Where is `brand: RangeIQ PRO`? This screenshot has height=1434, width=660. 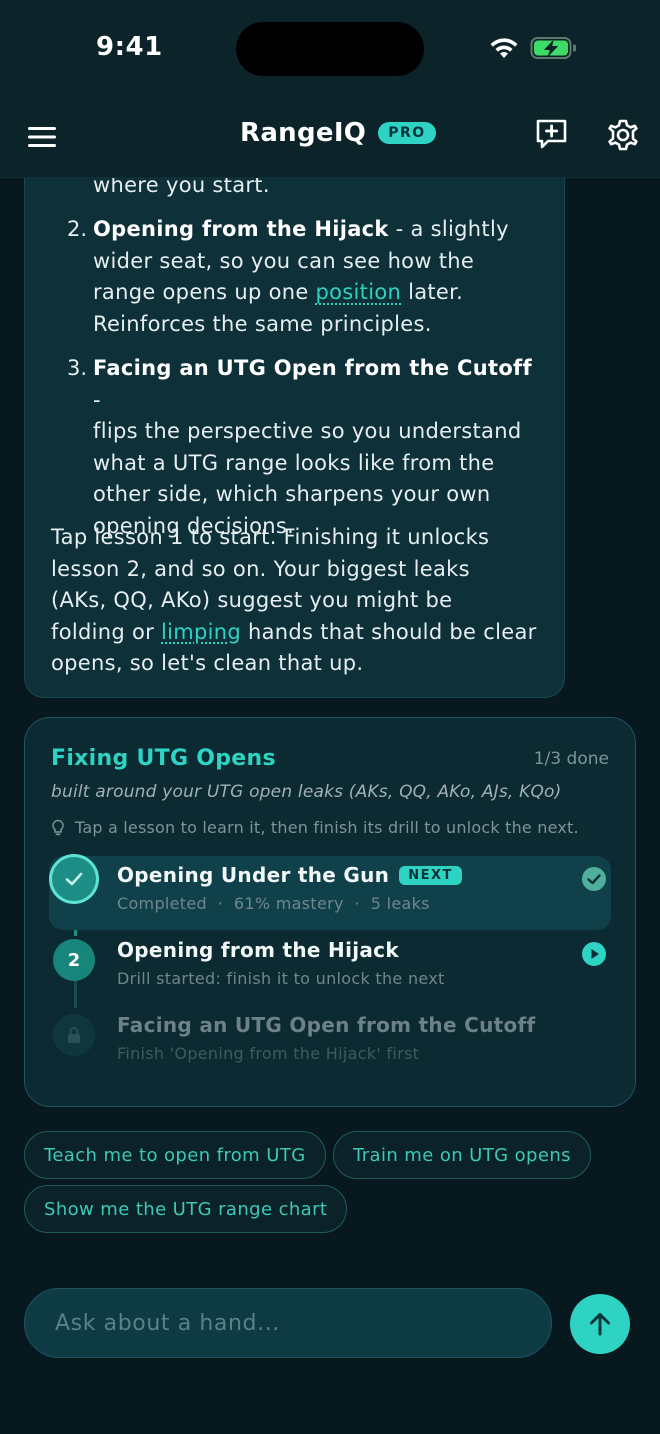
brand: RangeIQ PRO is located at coordinates (338, 133).